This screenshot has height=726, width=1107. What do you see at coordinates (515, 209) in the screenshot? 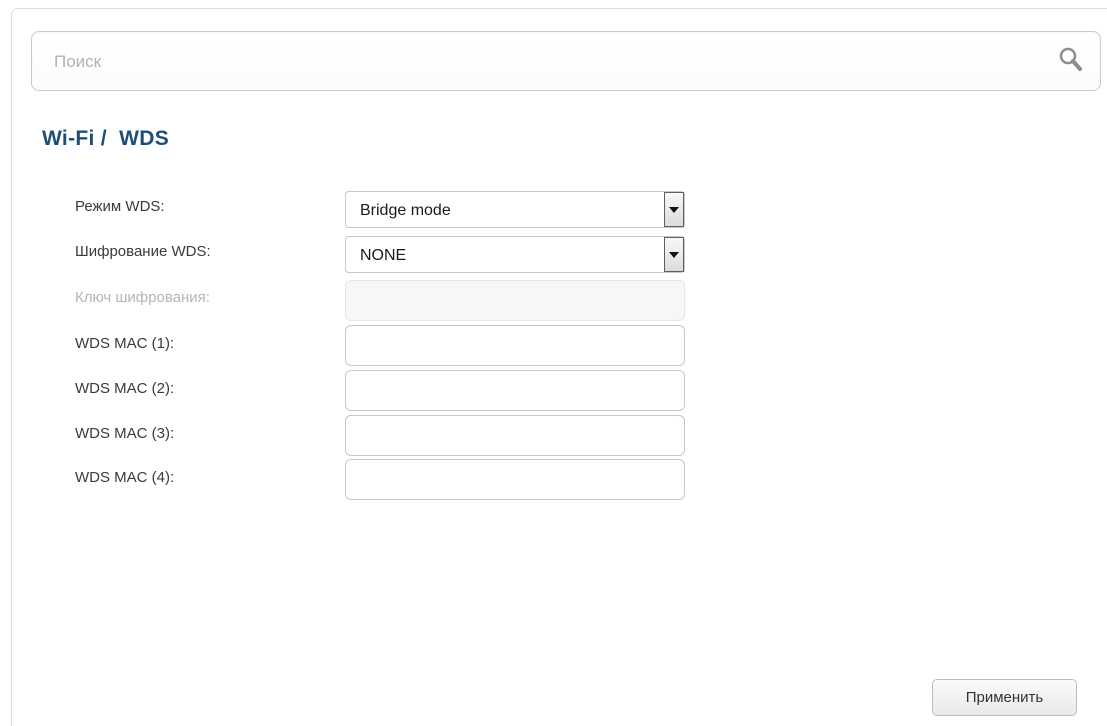
I see `wds-mode-select: Bridge mode` at bounding box center [515, 209].